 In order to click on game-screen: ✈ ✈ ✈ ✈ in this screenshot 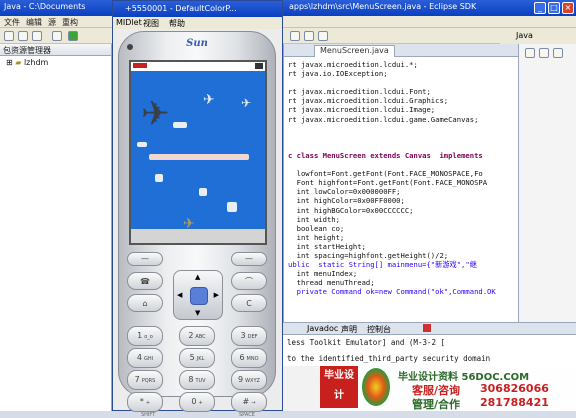, I will do `click(198, 152)`.